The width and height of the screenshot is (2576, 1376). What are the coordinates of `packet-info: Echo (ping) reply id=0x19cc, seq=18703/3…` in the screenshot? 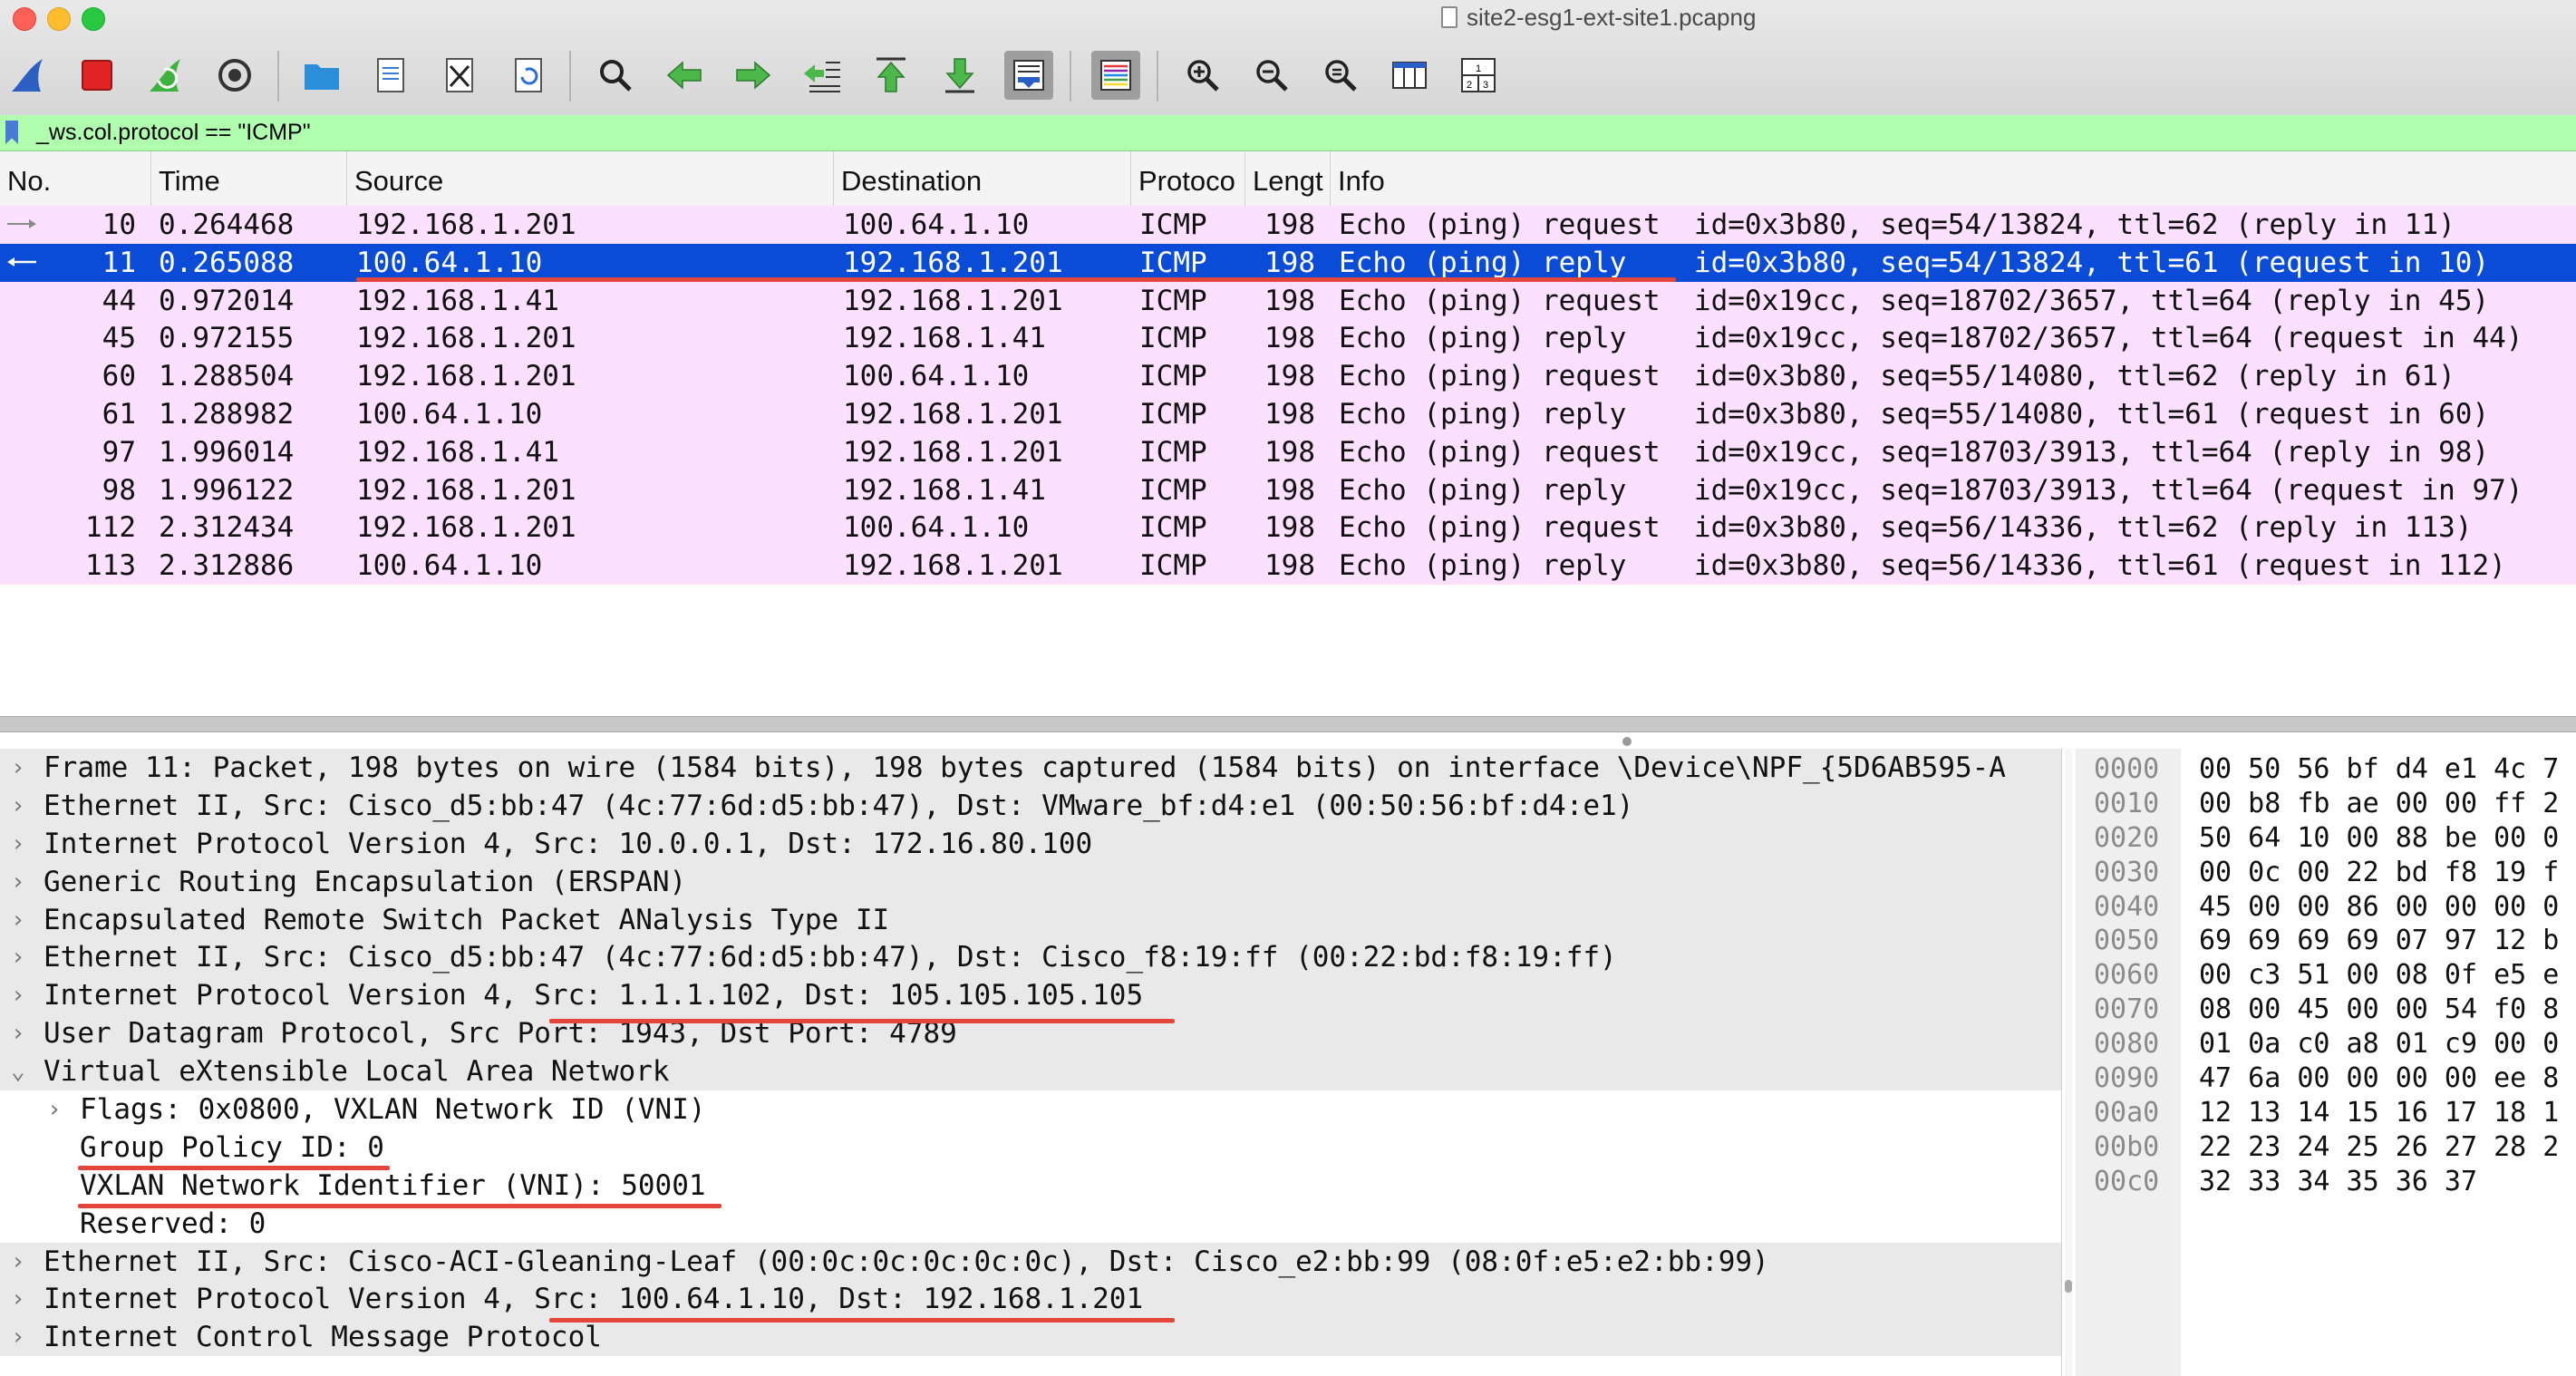 It's located at (1931, 490).